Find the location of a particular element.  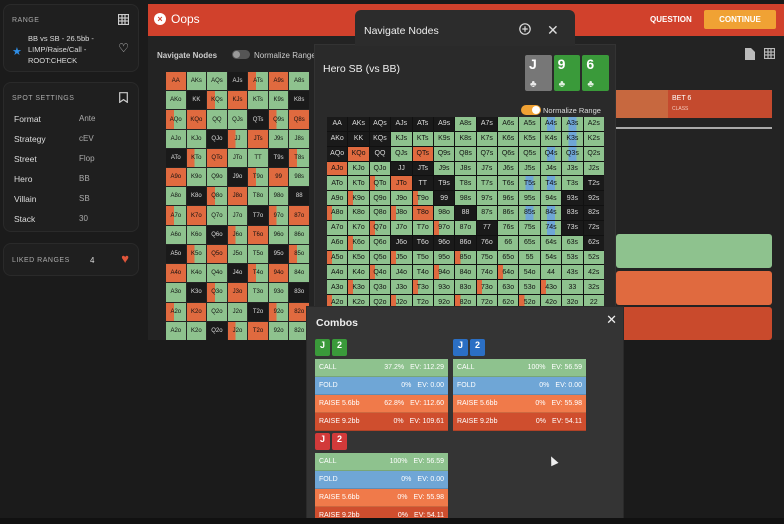

hand-cell: 54s is located at coordinates (551, 257).